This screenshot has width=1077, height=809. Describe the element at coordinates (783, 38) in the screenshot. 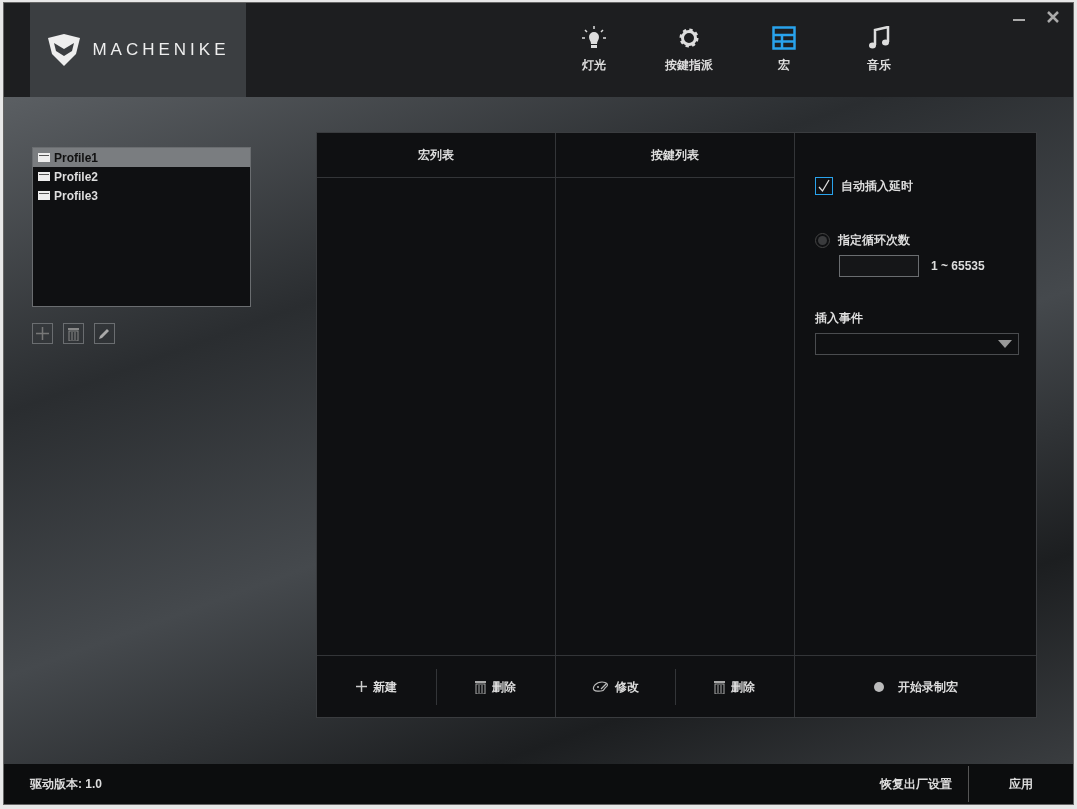

I see `grid-icon` at that location.